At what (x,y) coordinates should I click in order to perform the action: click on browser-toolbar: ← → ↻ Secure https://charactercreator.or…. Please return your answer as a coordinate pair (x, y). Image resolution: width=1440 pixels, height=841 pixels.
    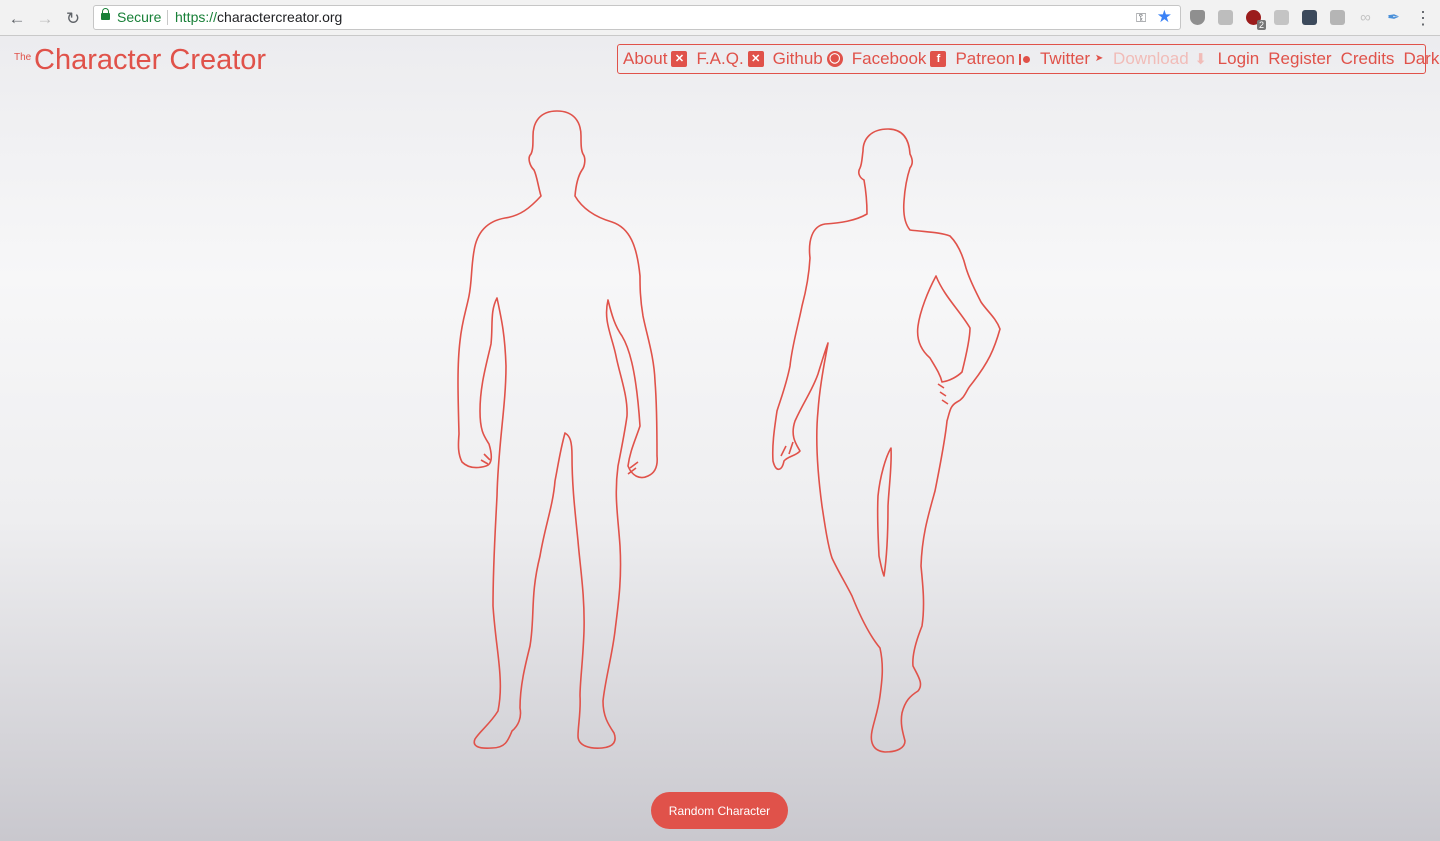
    Looking at the image, I should click on (720, 18).